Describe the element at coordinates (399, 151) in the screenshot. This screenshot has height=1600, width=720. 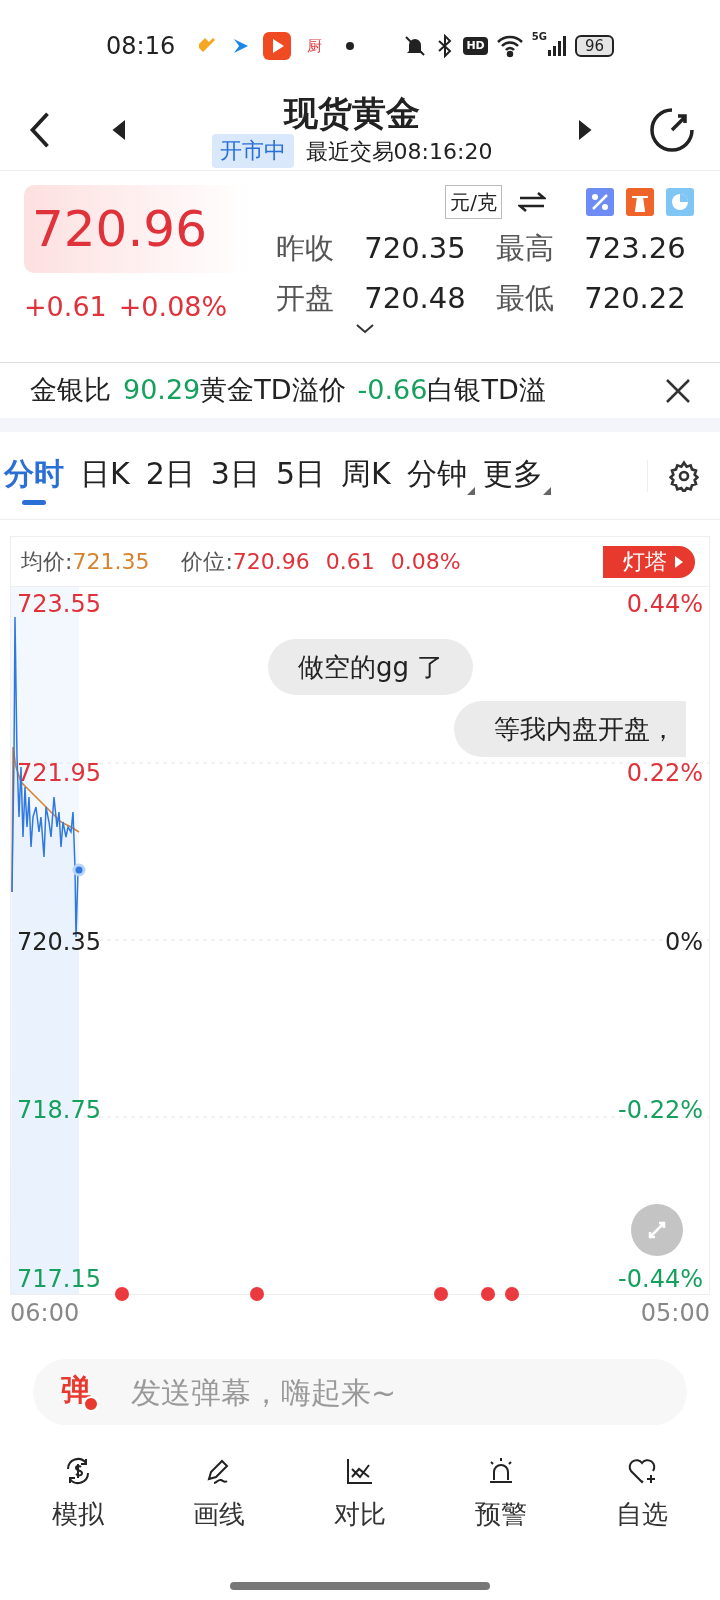
I see `last-trade-time: 最近交易08:16:20` at that location.